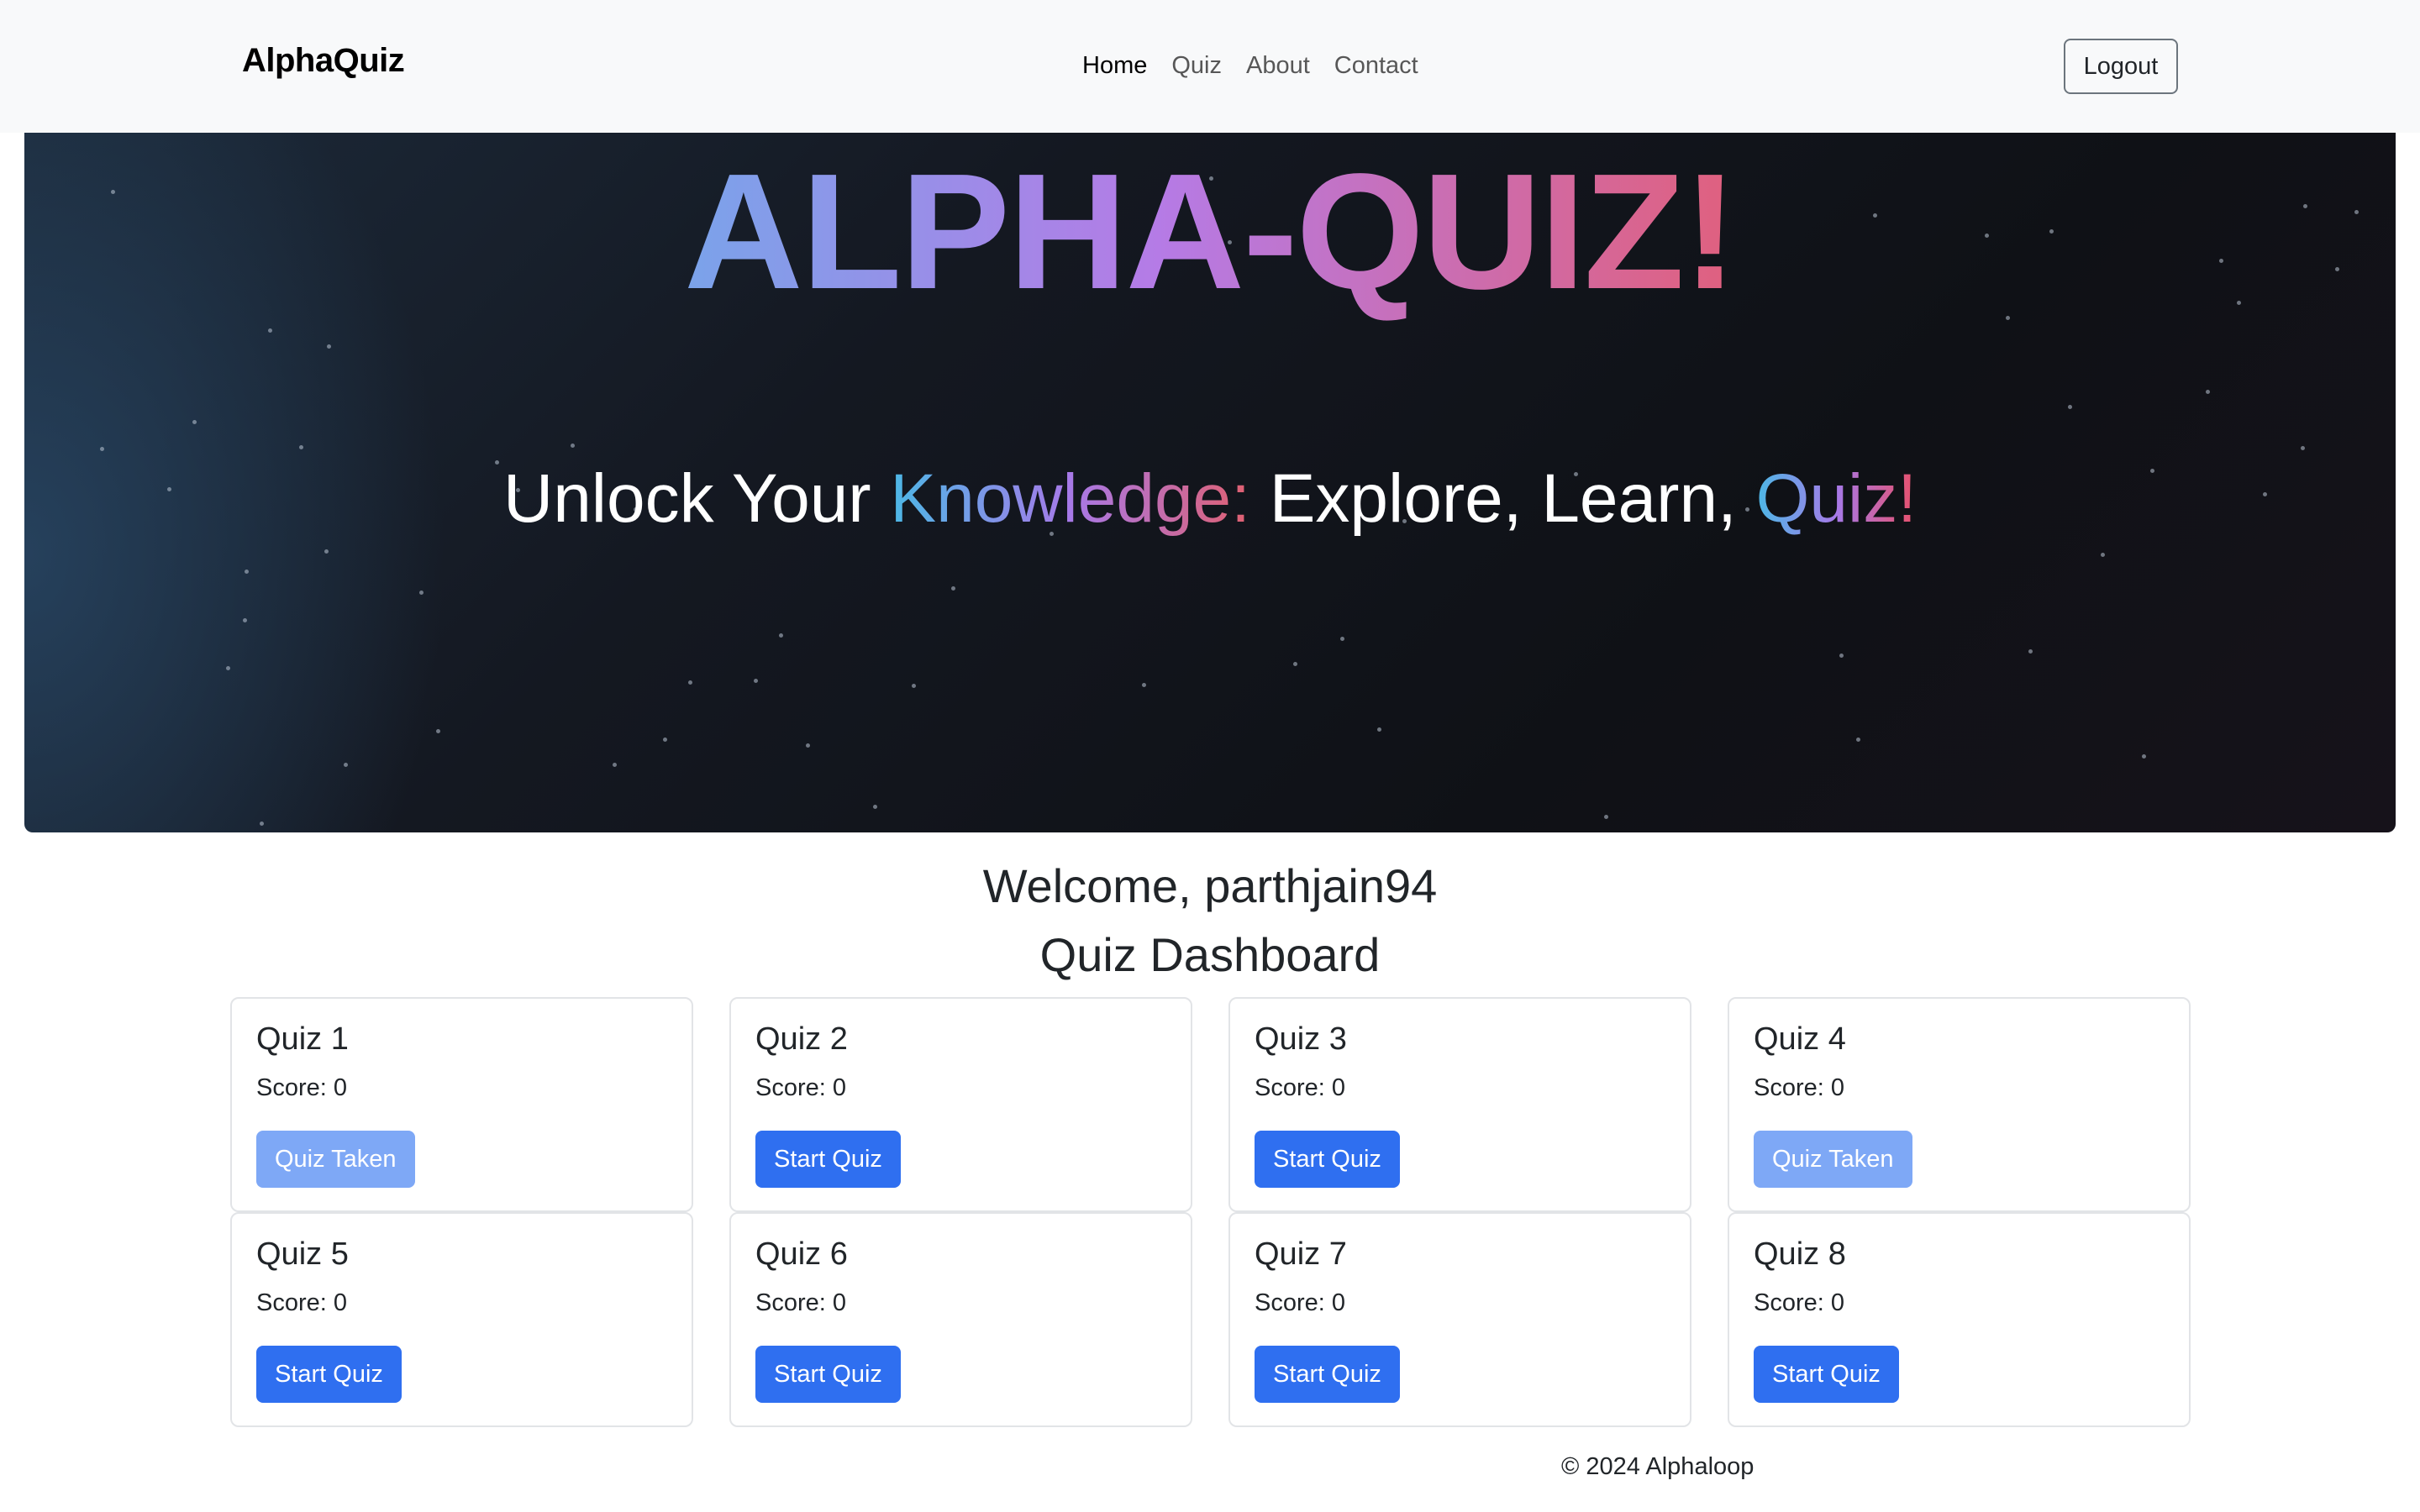 The height and width of the screenshot is (1512, 2420). Describe the element at coordinates (462, 1319) in the screenshot. I see `quiz-card: Quiz 5 Score: 0 Start Quiz` at that location.